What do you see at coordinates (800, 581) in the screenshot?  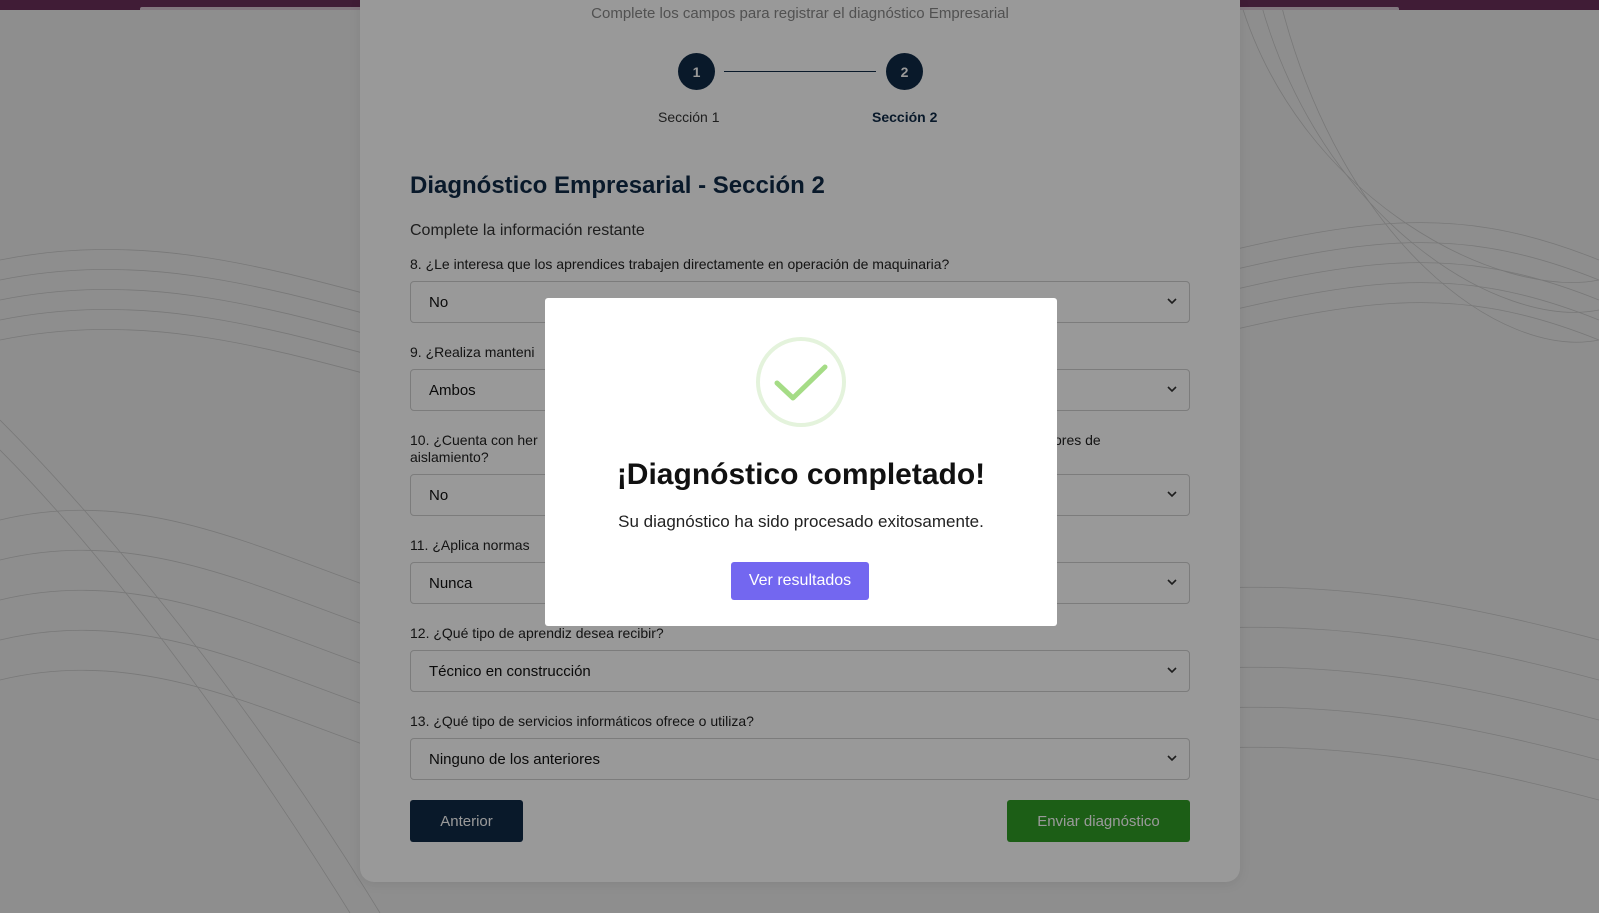 I see `view-results-button: Ver resultados` at bounding box center [800, 581].